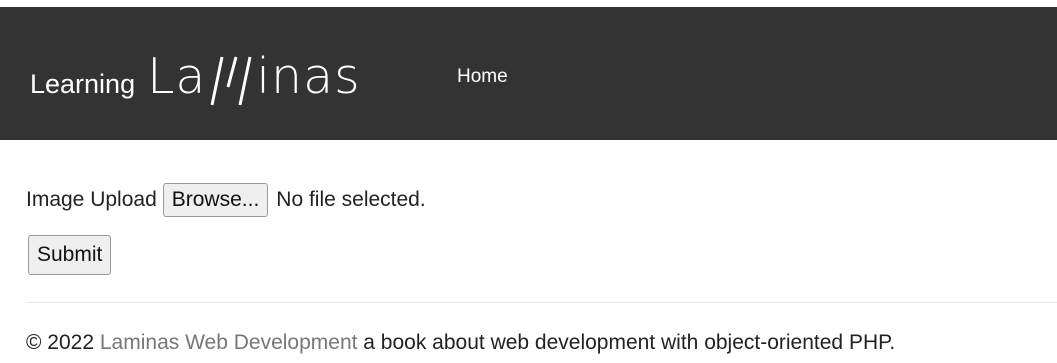 Image resolution: width=1057 pixels, height=363 pixels. I want to click on logo-text-right: inas, so click(308, 76).